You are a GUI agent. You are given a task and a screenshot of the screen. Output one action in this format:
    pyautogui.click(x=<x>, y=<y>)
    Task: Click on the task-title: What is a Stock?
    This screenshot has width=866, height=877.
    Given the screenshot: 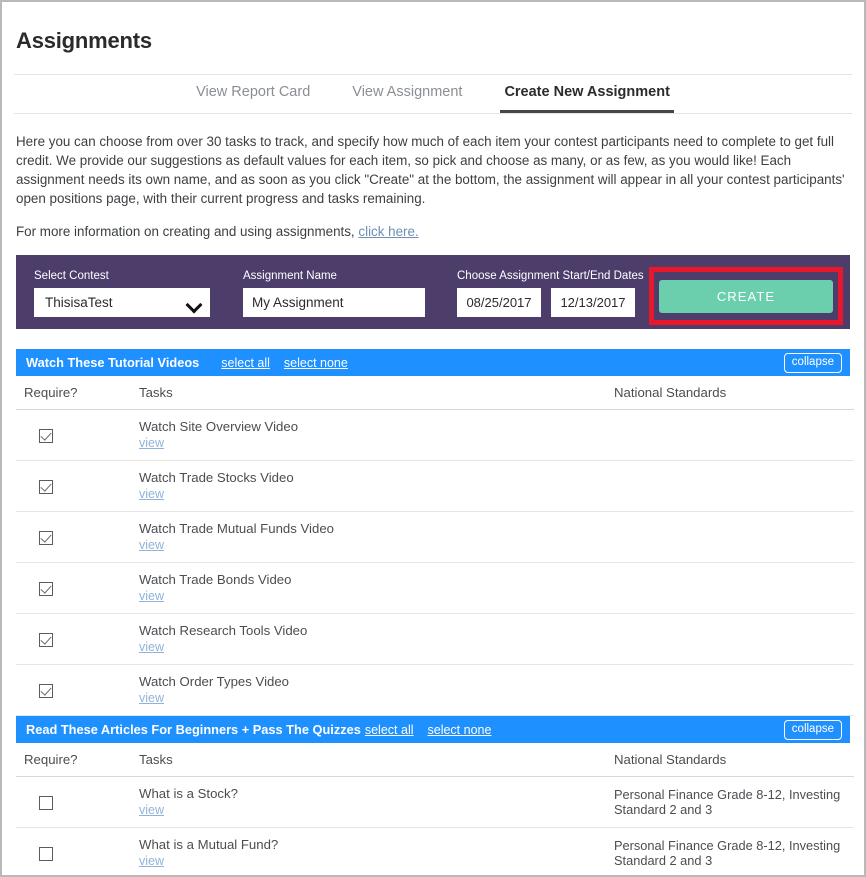 What is the action you would take?
    pyautogui.click(x=188, y=793)
    